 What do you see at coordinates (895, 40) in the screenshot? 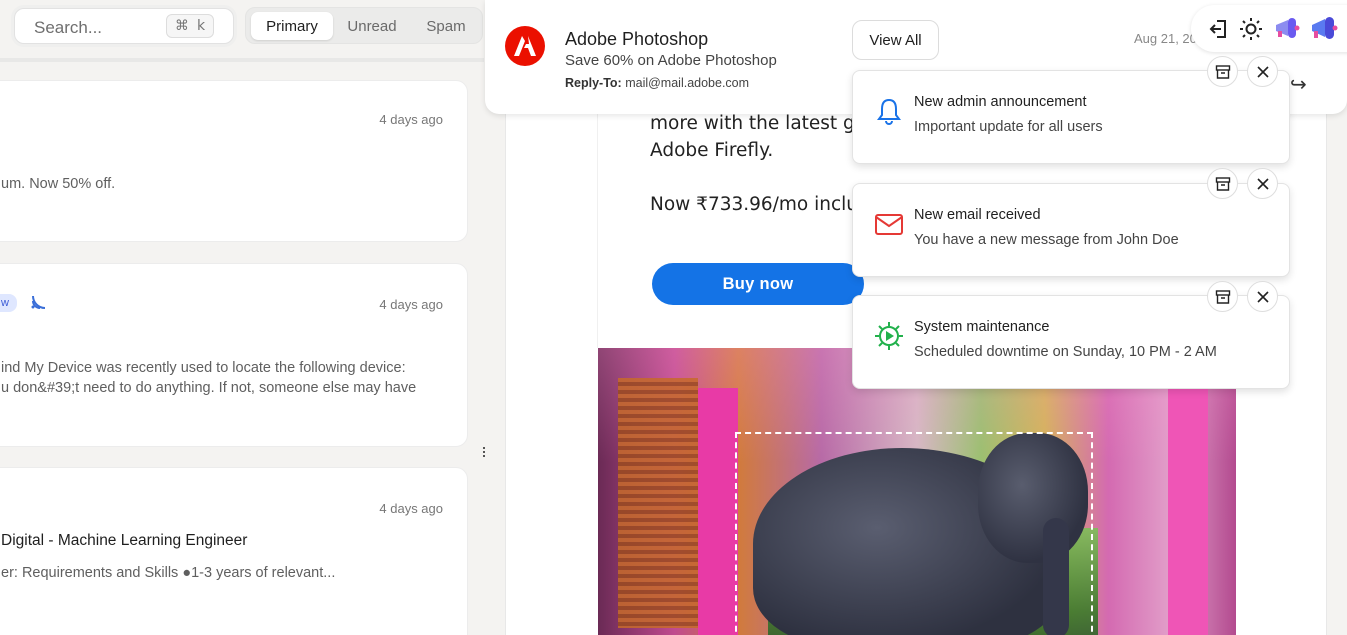
I see `view-all-button: View All` at bounding box center [895, 40].